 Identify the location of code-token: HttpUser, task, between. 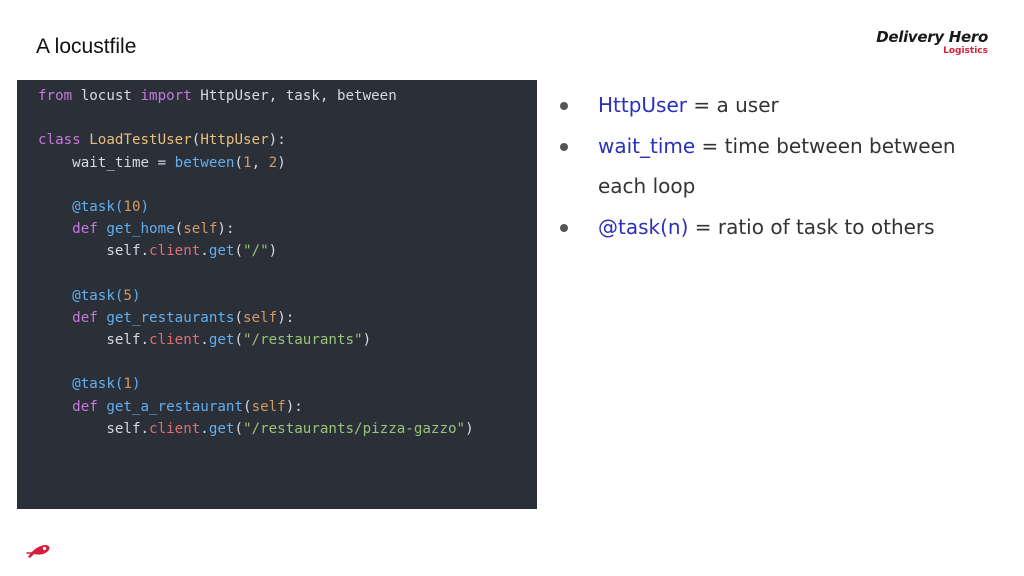
(294, 96).